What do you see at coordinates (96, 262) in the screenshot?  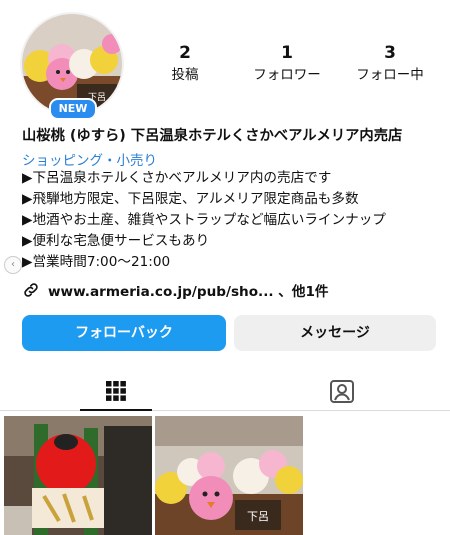 I see `bio-line: ▶営業時間7:00～21:00` at bounding box center [96, 262].